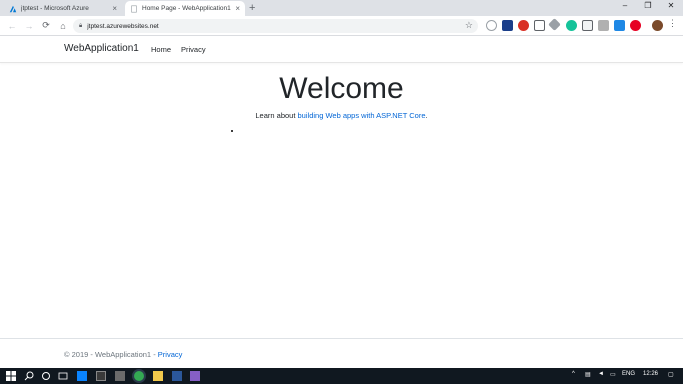 The width and height of the screenshot is (683, 384). What do you see at coordinates (601, 374) in the screenshot?
I see `volume-icon: ◄` at bounding box center [601, 374].